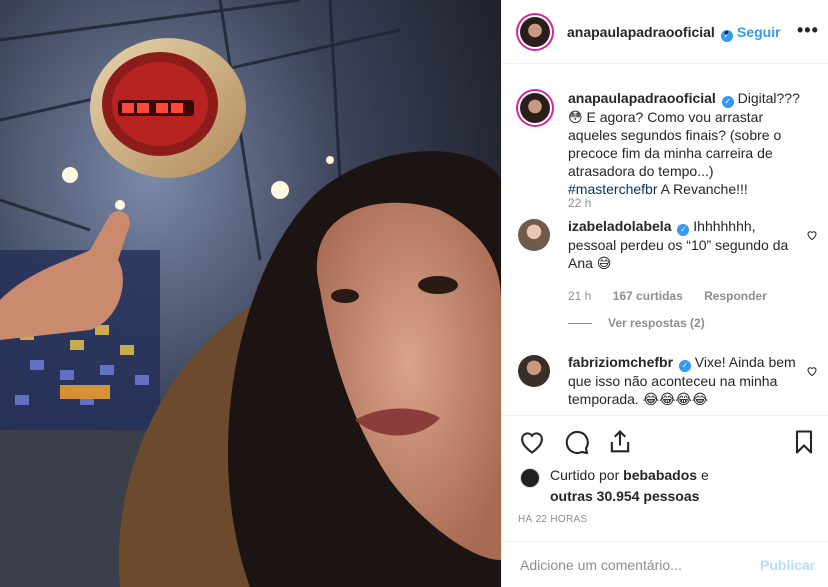 Image resolution: width=828 pixels, height=587 pixels. I want to click on likes-count: outras 30.954 pessoas, so click(624, 496).